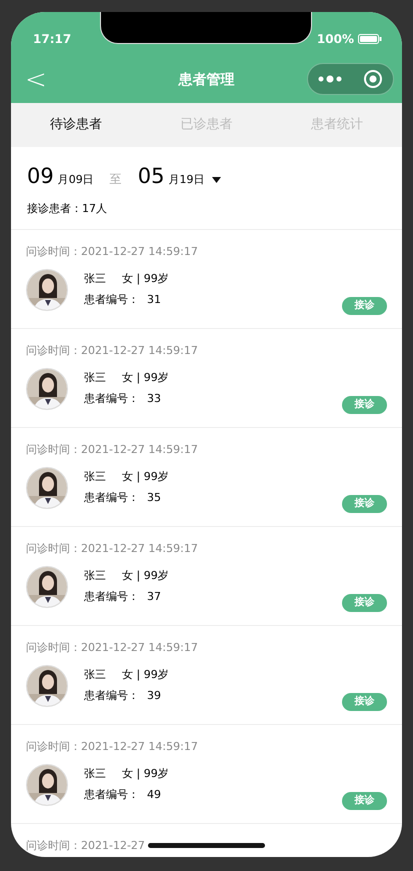 Image resolution: width=413 pixels, height=871 pixels. What do you see at coordinates (217, 180) in the screenshot?
I see `dropdown-caret-icon` at bounding box center [217, 180].